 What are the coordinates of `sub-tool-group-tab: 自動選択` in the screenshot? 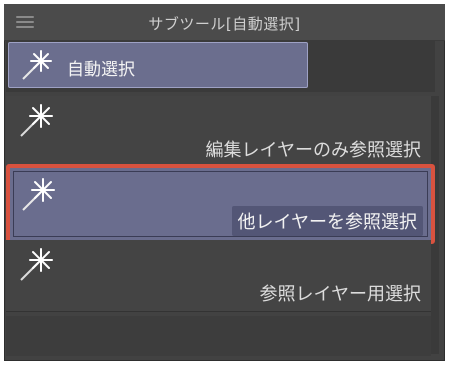 It's located at (158, 65).